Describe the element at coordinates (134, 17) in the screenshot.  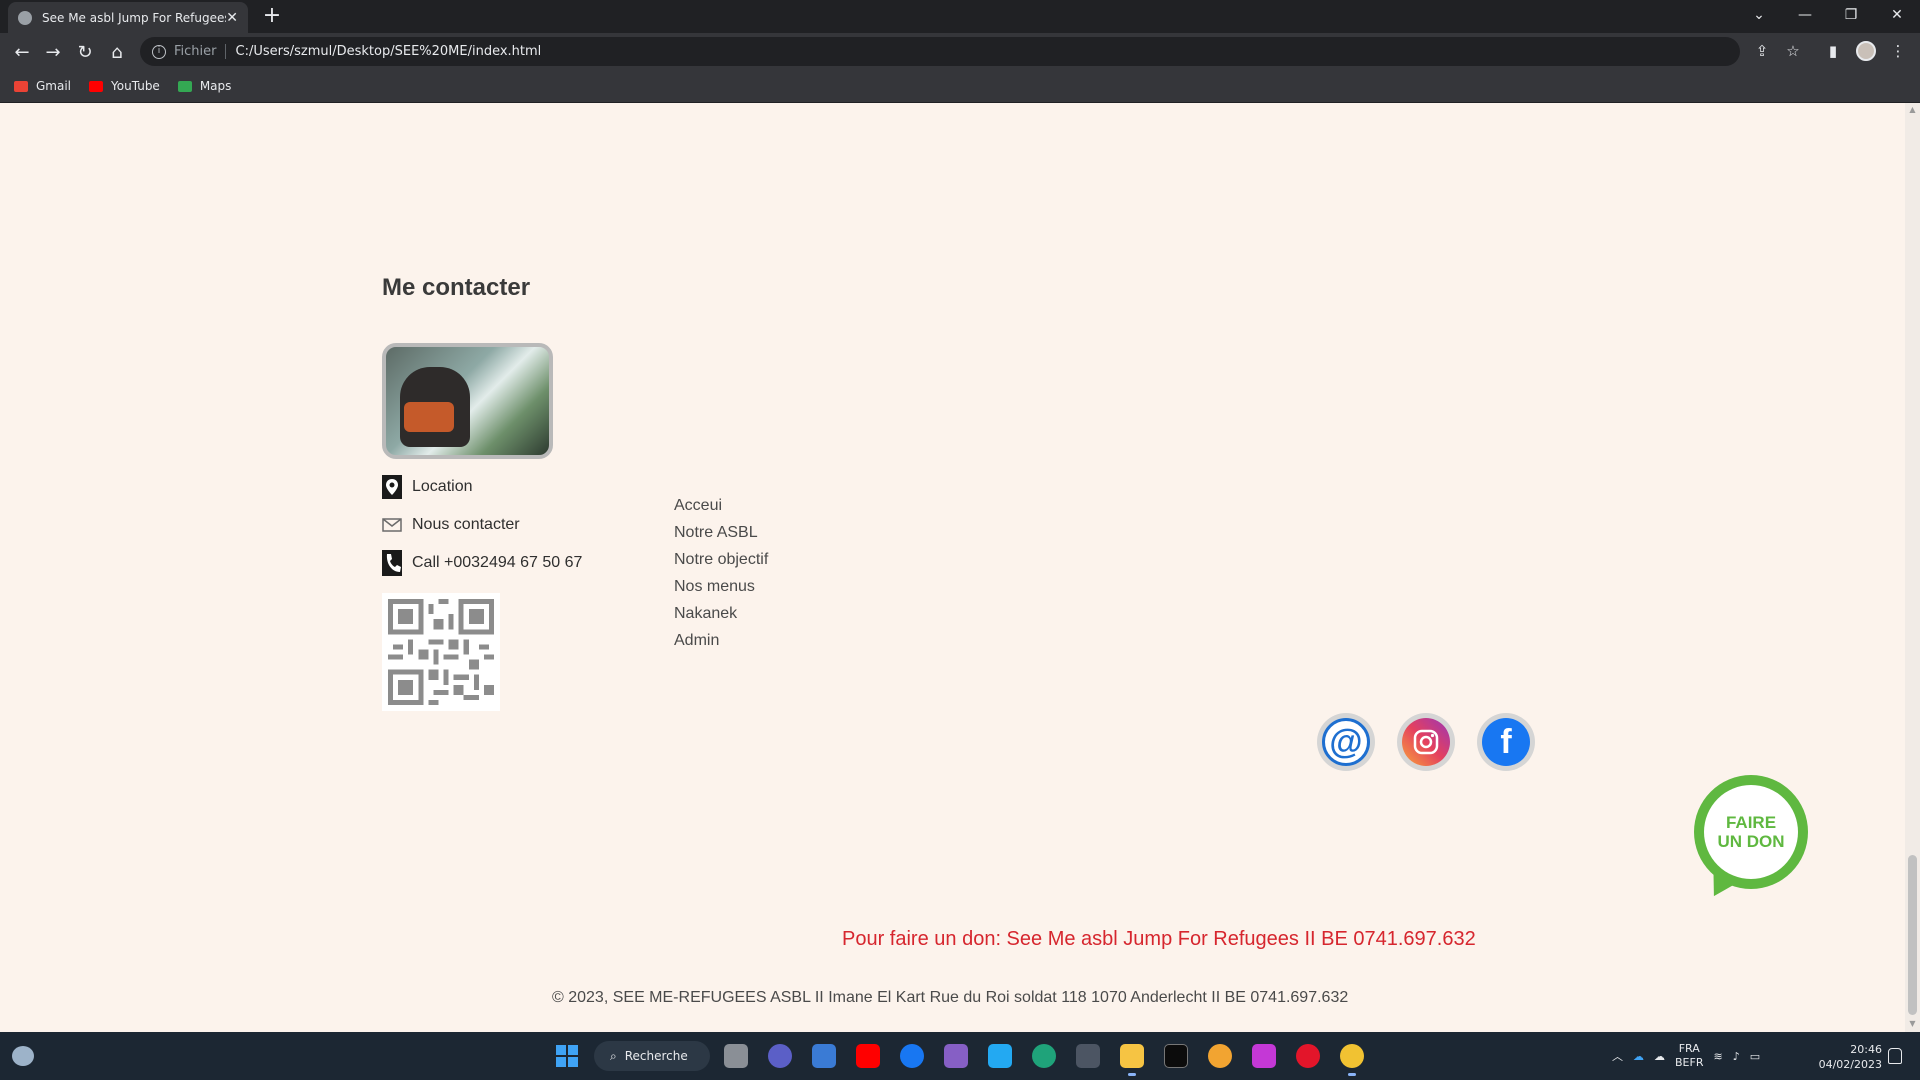
I see `tab-title: See Me asbl Jump For Refugees` at that location.